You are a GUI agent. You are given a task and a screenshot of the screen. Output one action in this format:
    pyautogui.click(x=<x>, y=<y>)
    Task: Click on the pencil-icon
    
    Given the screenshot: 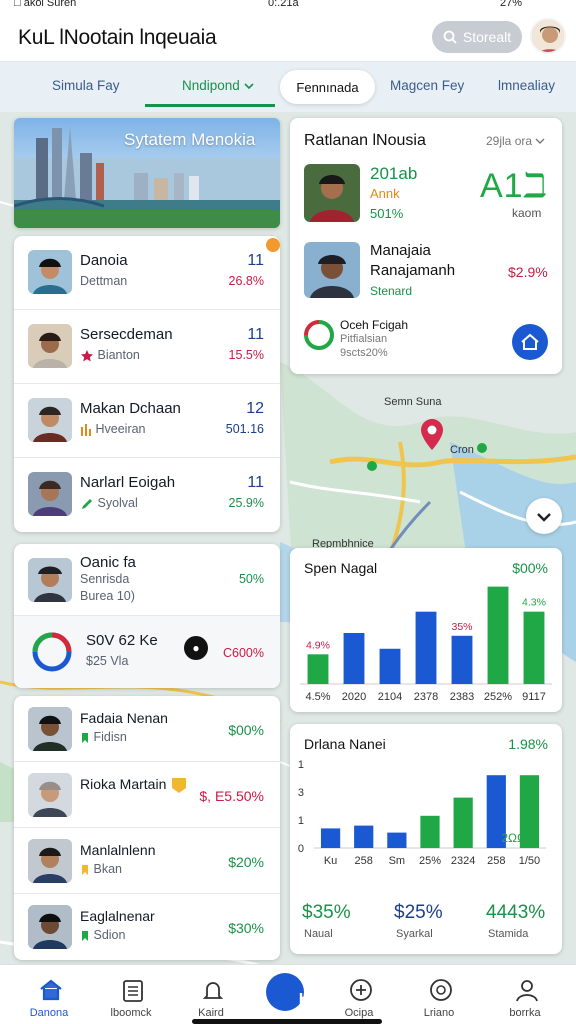 What is the action you would take?
    pyautogui.click(x=87, y=503)
    